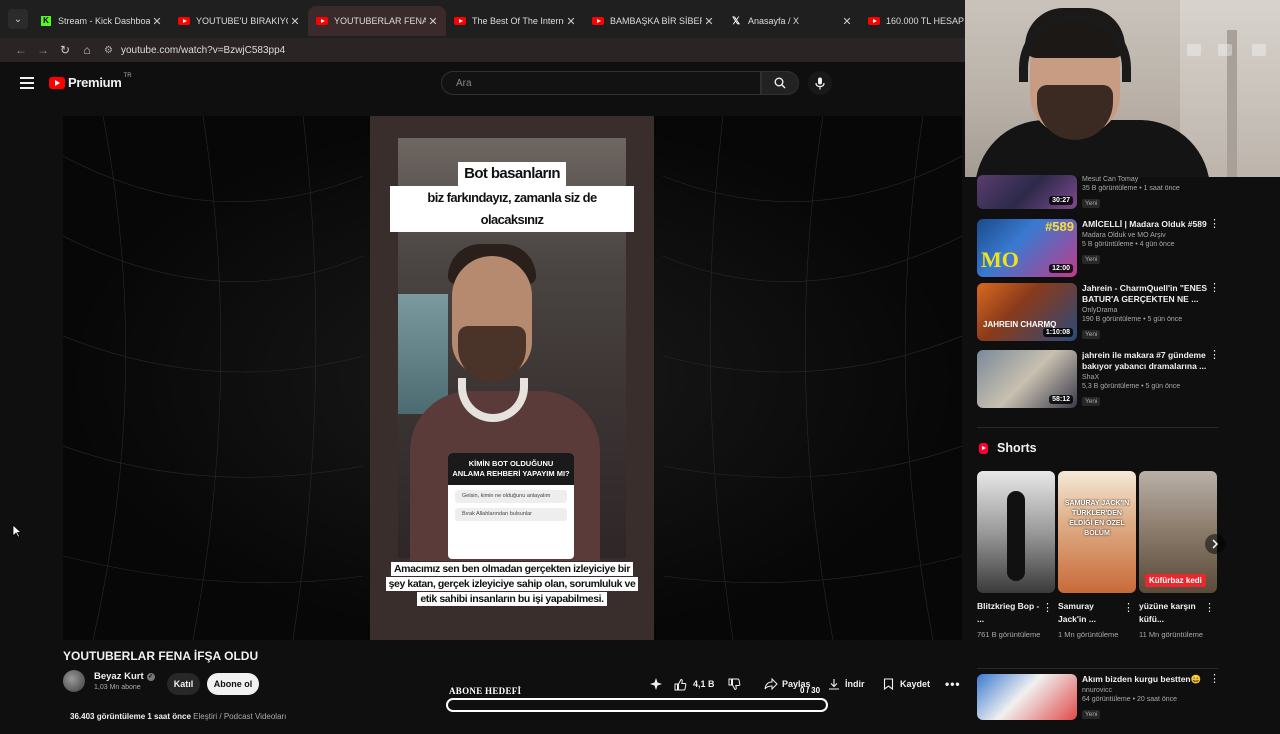 Image resolution: width=1280 pixels, height=734 pixels. What do you see at coordinates (906, 684) in the screenshot?
I see `save-button: Kaydet` at bounding box center [906, 684].